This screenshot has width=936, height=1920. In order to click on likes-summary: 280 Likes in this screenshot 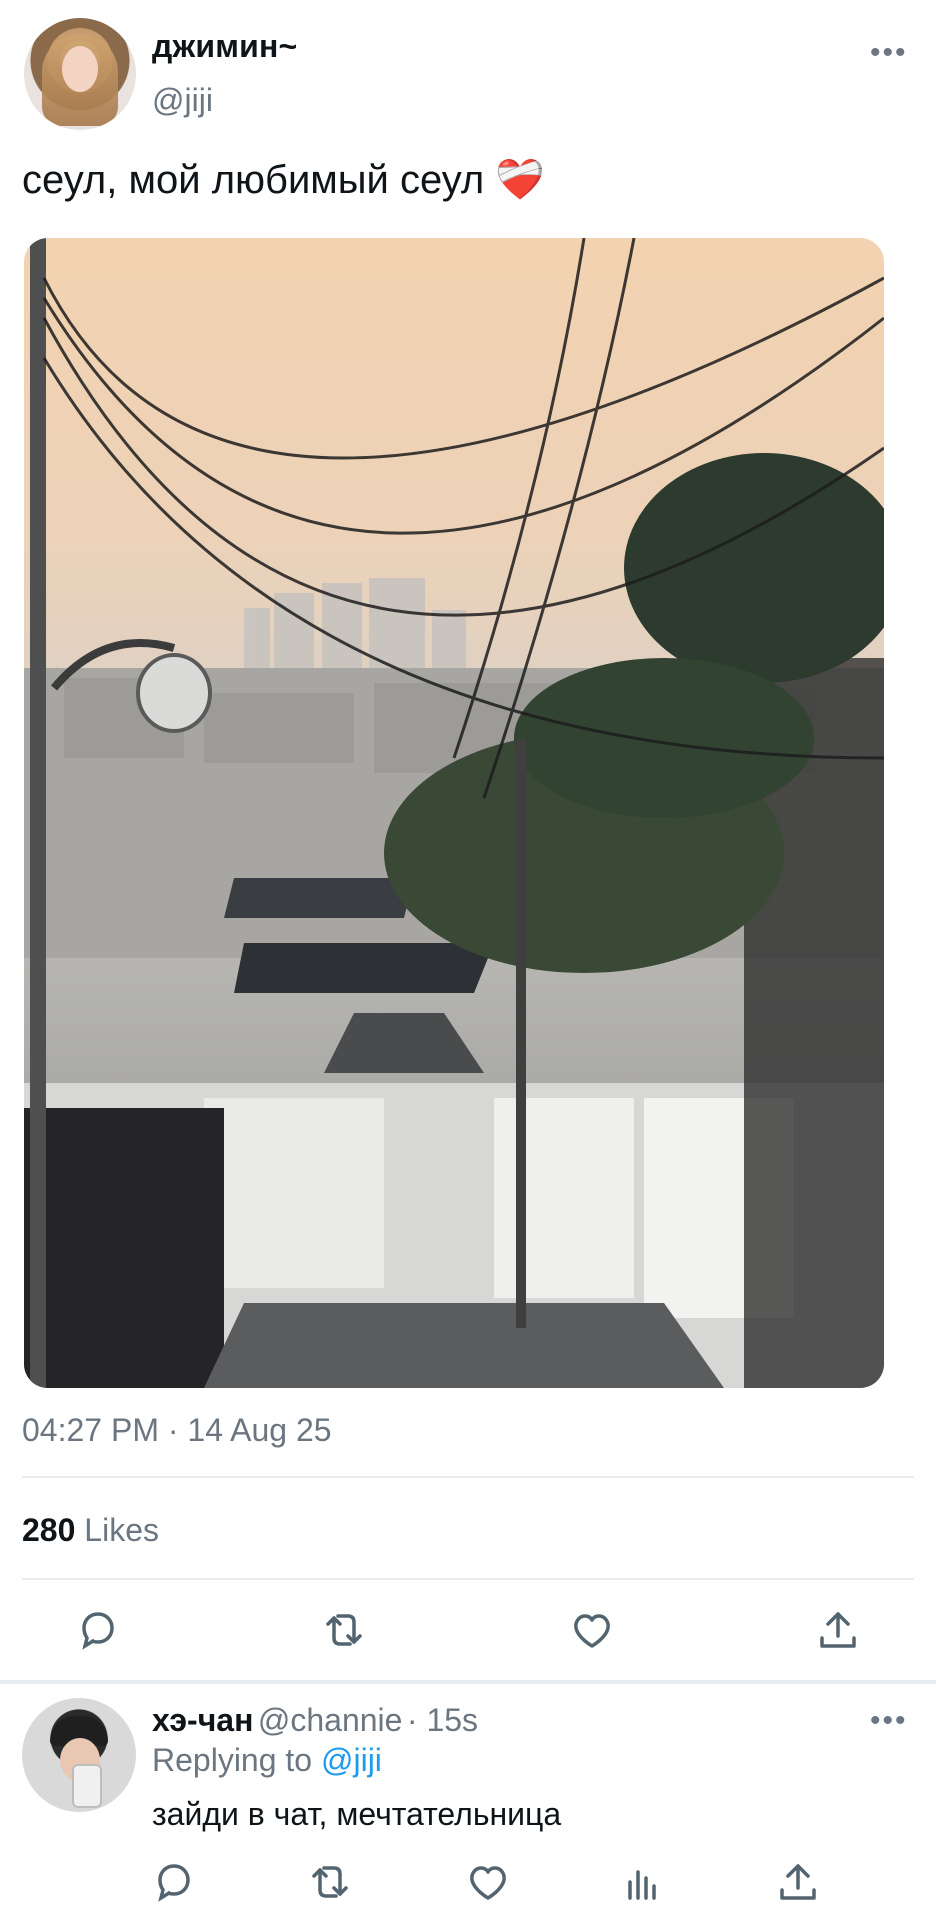, I will do `click(90, 1530)`.